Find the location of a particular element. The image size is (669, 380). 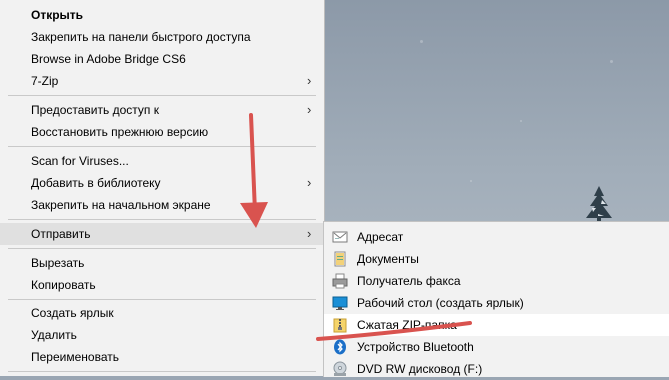

menu-item-give-access: Предоставить доступ к › is located at coordinates (162, 110).